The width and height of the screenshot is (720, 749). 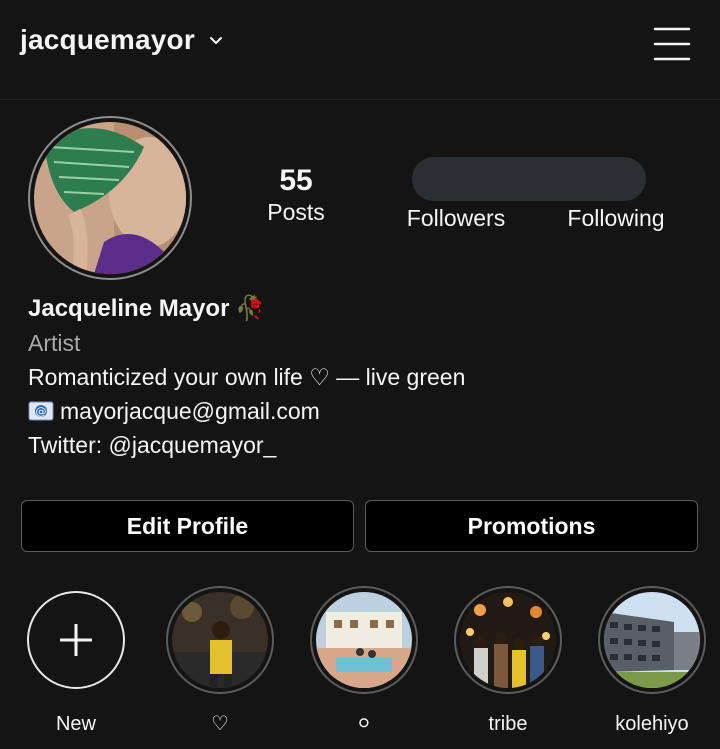 What do you see at coordinates (358, 411) in the screenshot?
I see `email-row: @ mayorjacque@gmail.com` at bounding box center [358, 411].